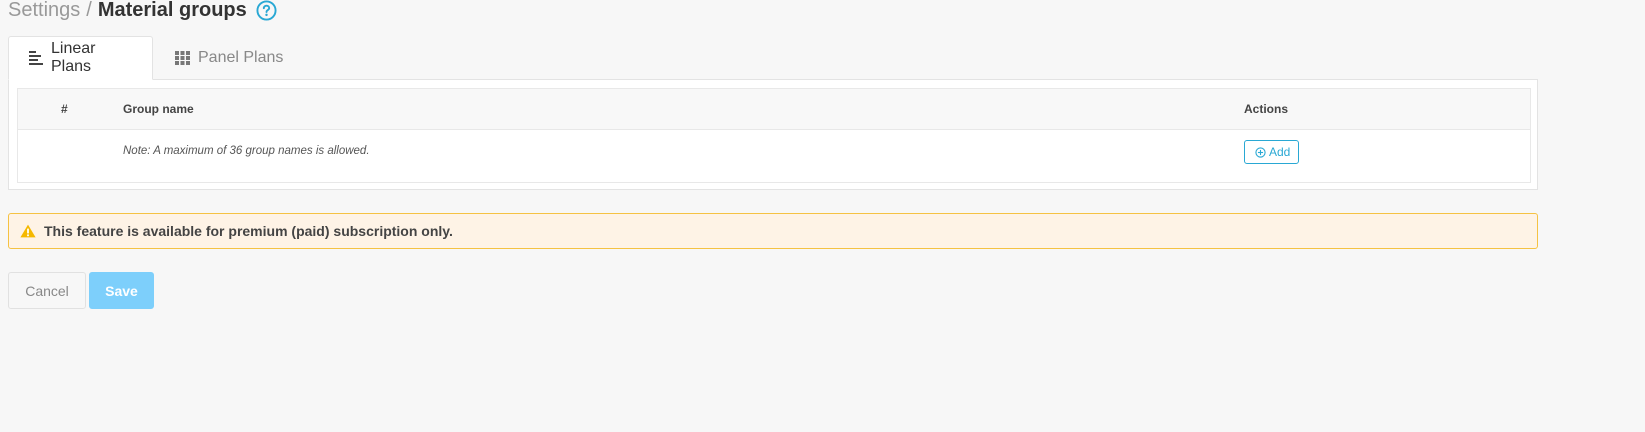 This screenshot has width=1645, height=432. Describe the element at coordinates (683, 109) in the screenshot. I see `column-header-group-name: Group name` at that location.